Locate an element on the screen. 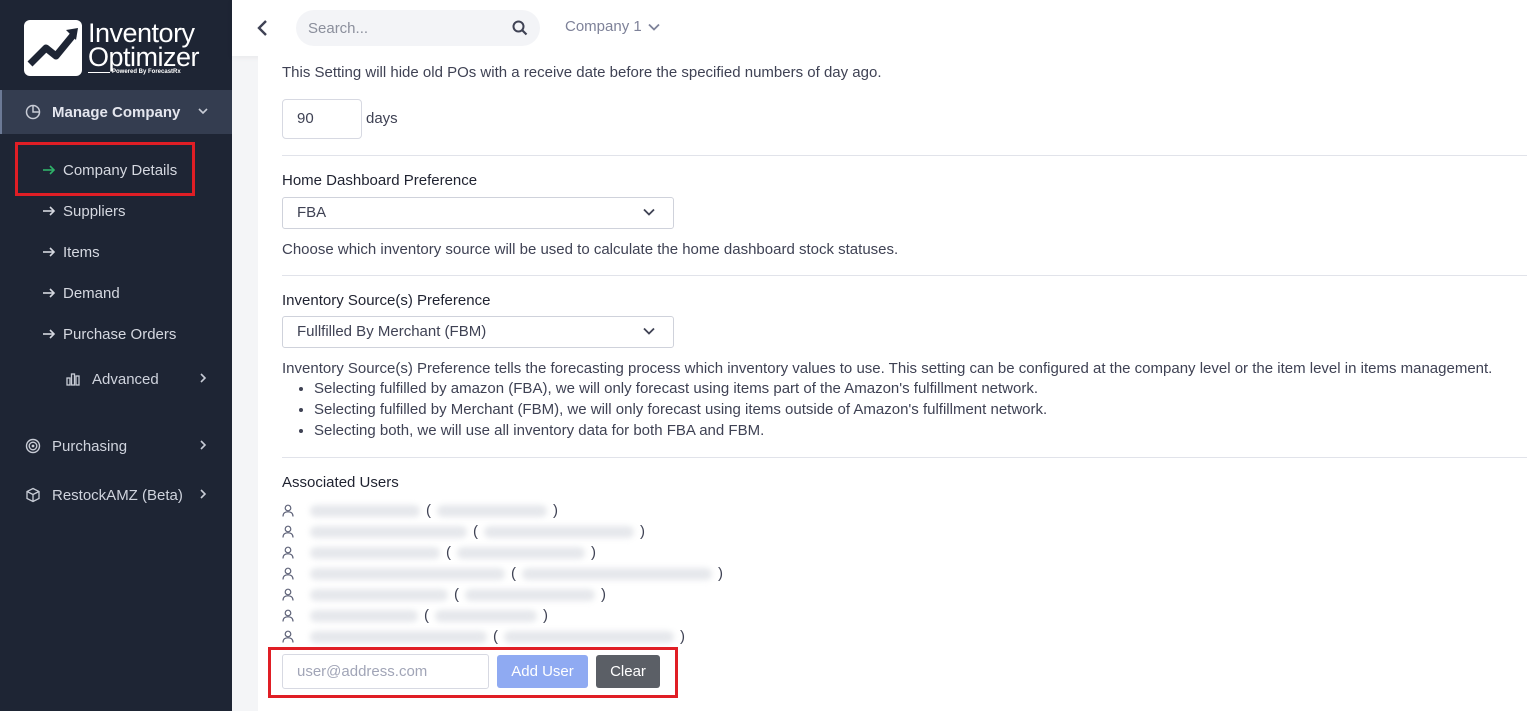  nav-manage-company-label: Manage Company is located at coordinates (116, 112).